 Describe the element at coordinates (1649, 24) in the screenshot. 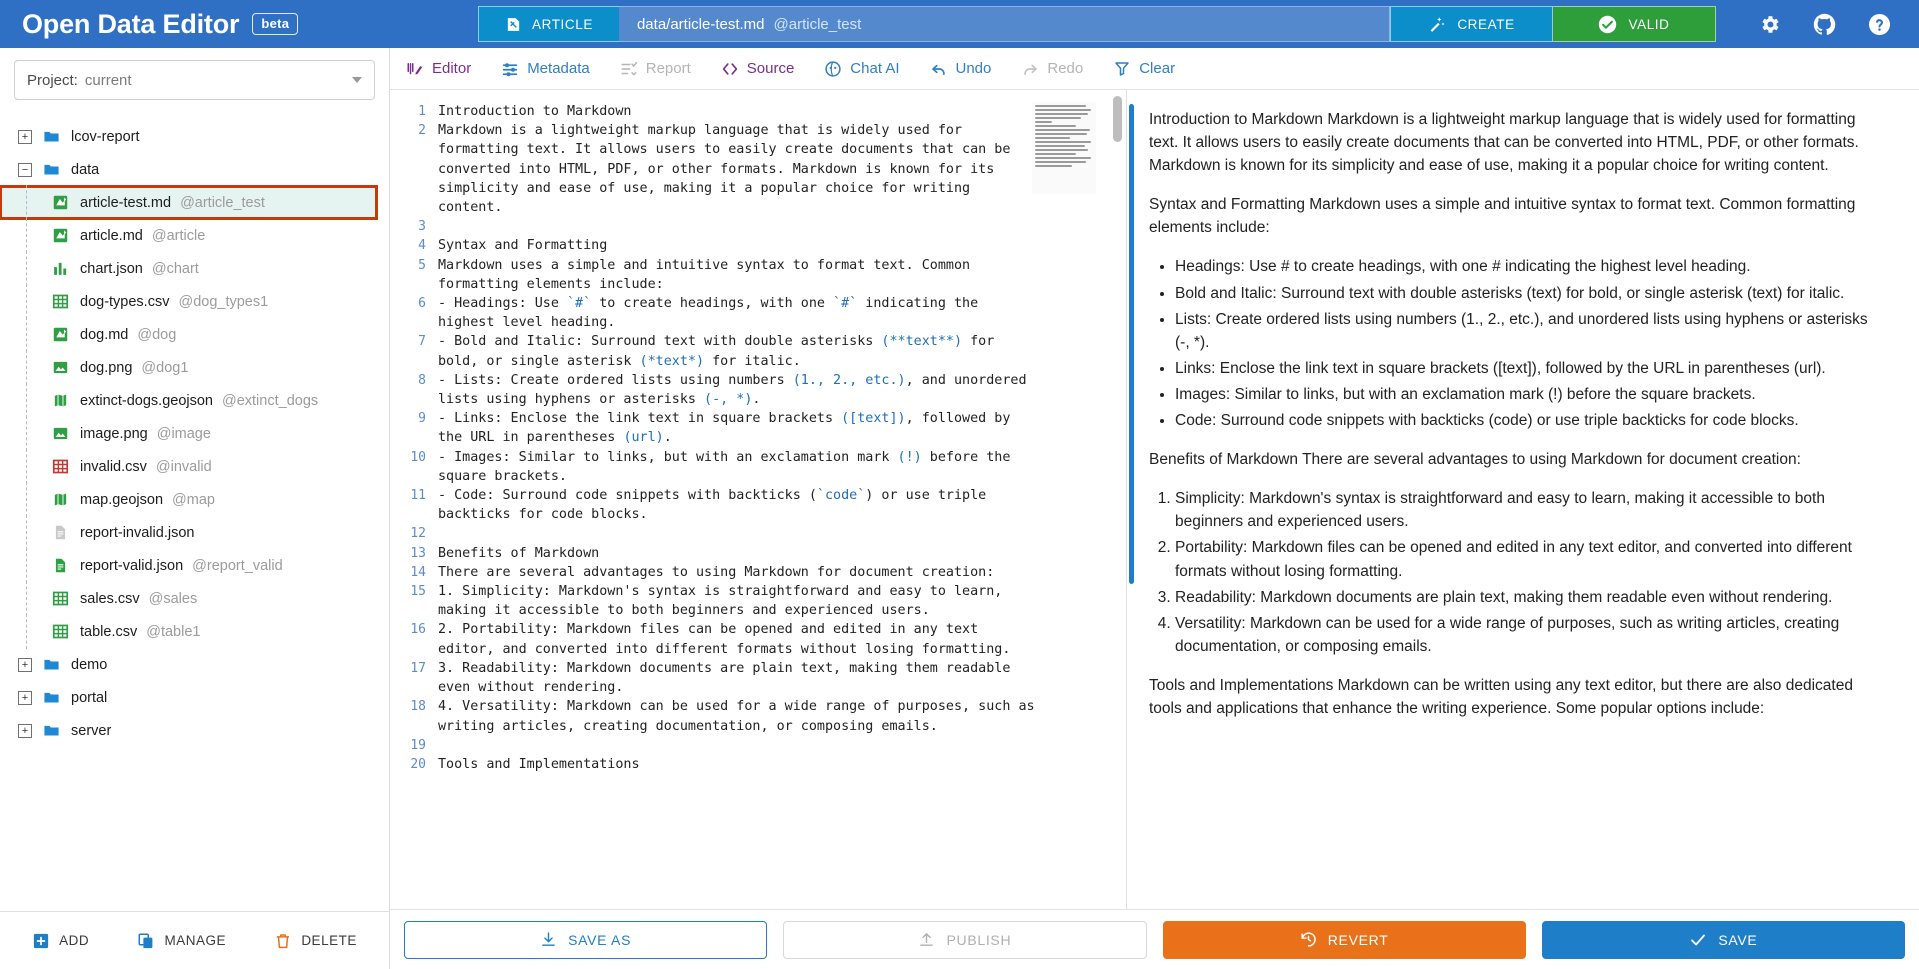

I see `valid-label: VALID` at that location.